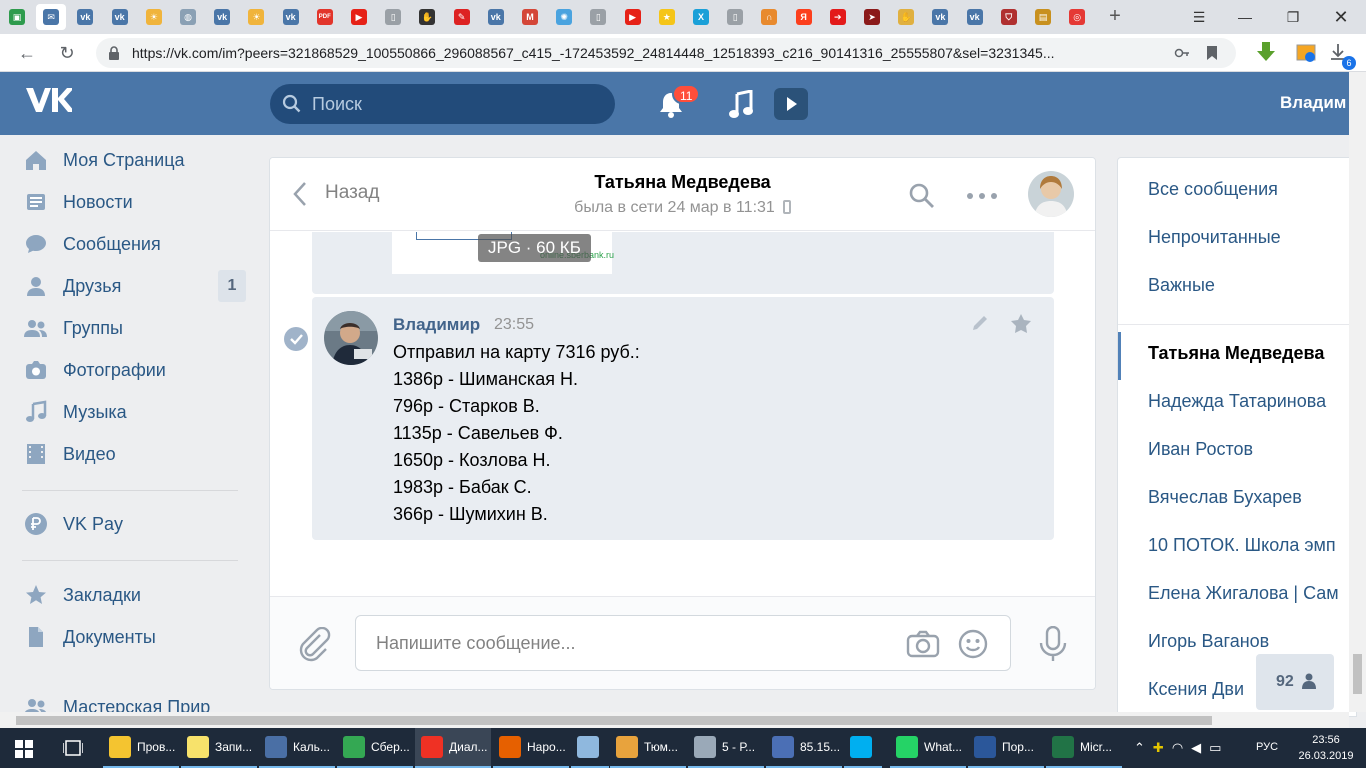 The image size is (1366, 768). I want to click on sidebar-item-groups: Группы, so click(135, 328).